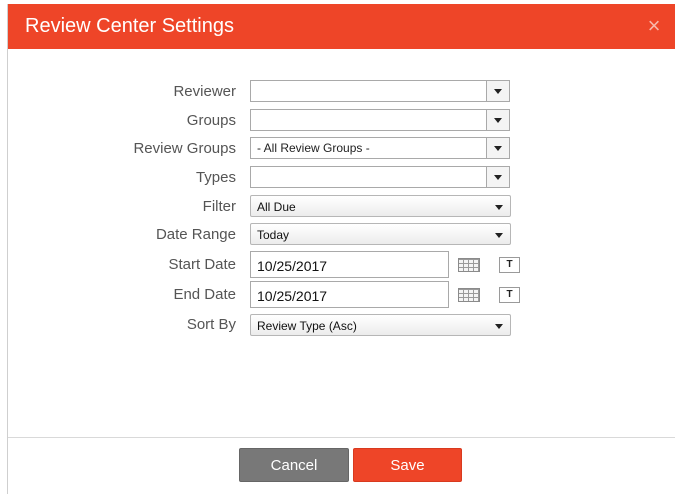  I want to click on start-date-calendar-icon, so click(469, 265).